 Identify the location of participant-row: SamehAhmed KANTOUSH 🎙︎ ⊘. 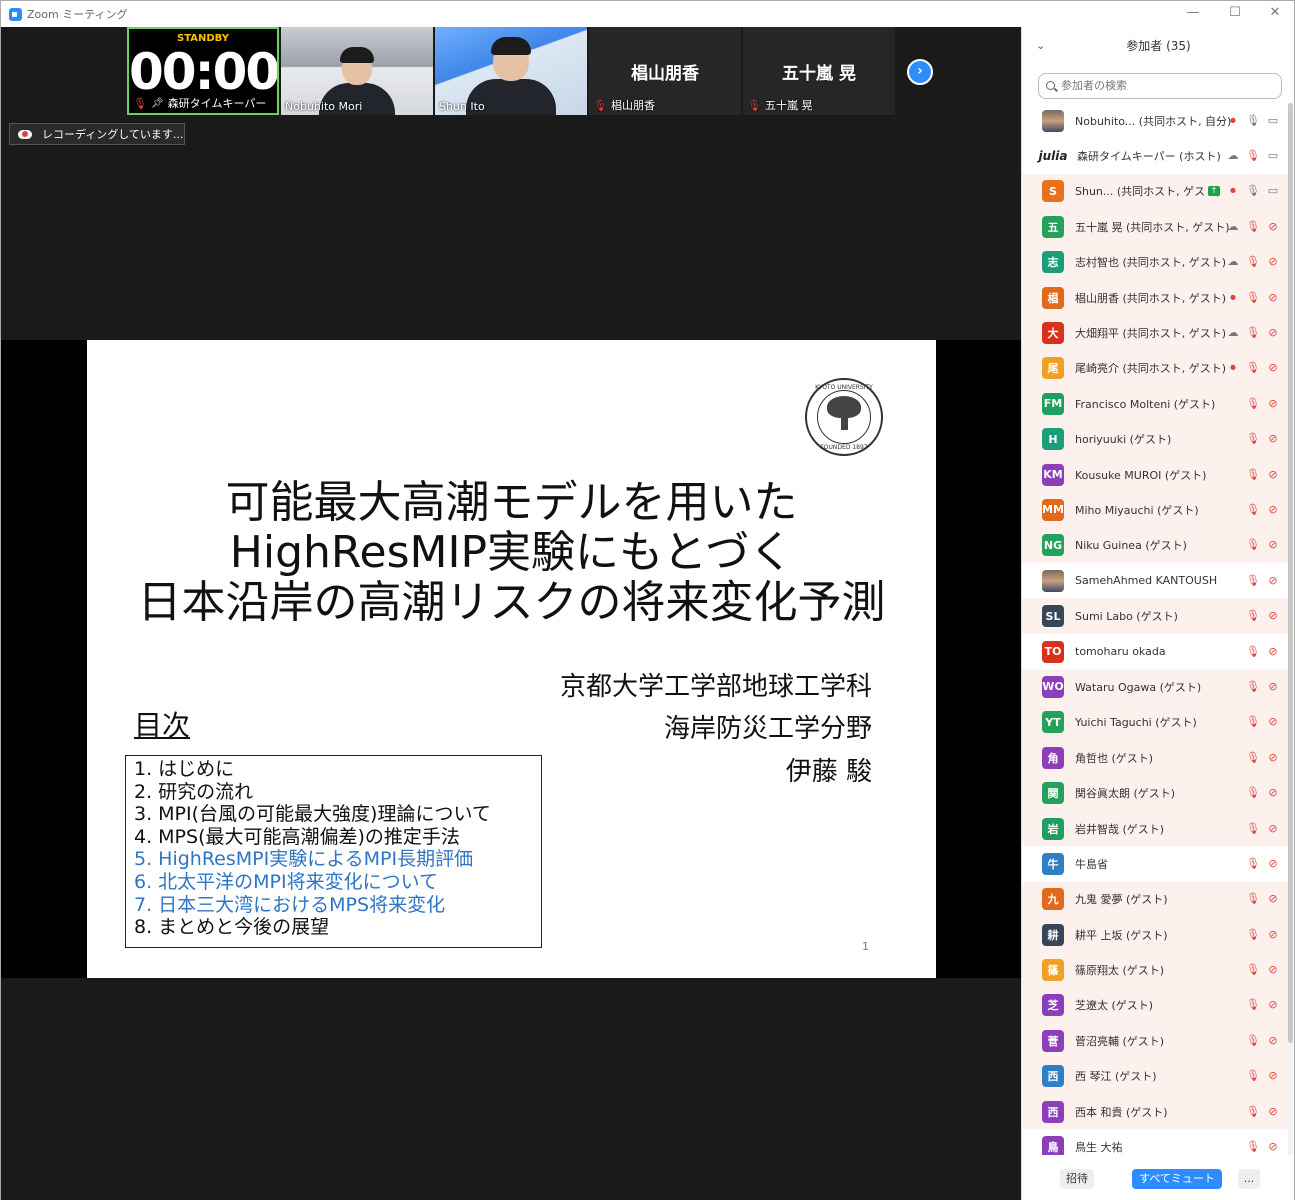
(1155, 580).